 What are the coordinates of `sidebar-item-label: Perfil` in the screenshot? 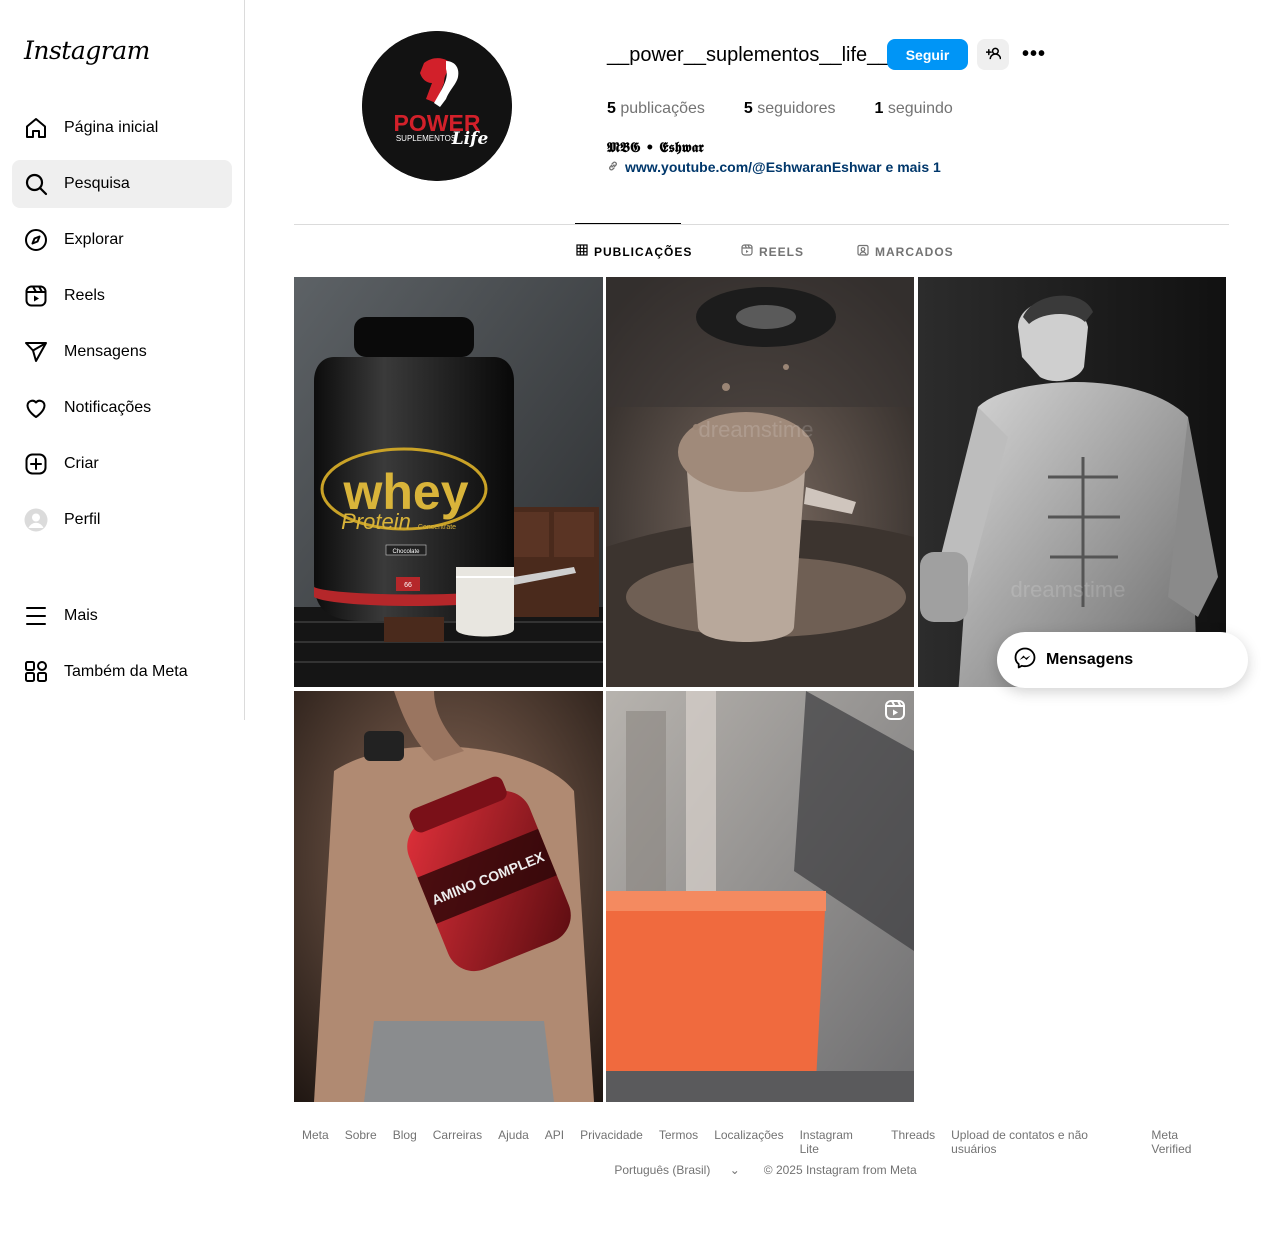 It's located at (82, 519).